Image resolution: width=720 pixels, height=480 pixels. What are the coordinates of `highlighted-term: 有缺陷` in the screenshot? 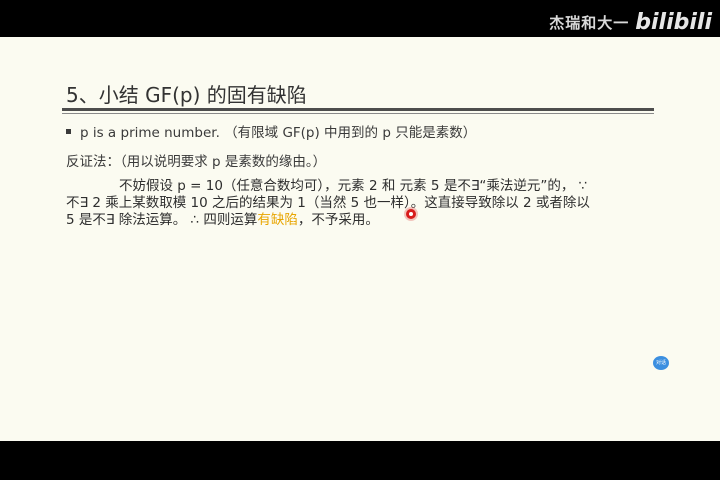 It's located at (277, 220).